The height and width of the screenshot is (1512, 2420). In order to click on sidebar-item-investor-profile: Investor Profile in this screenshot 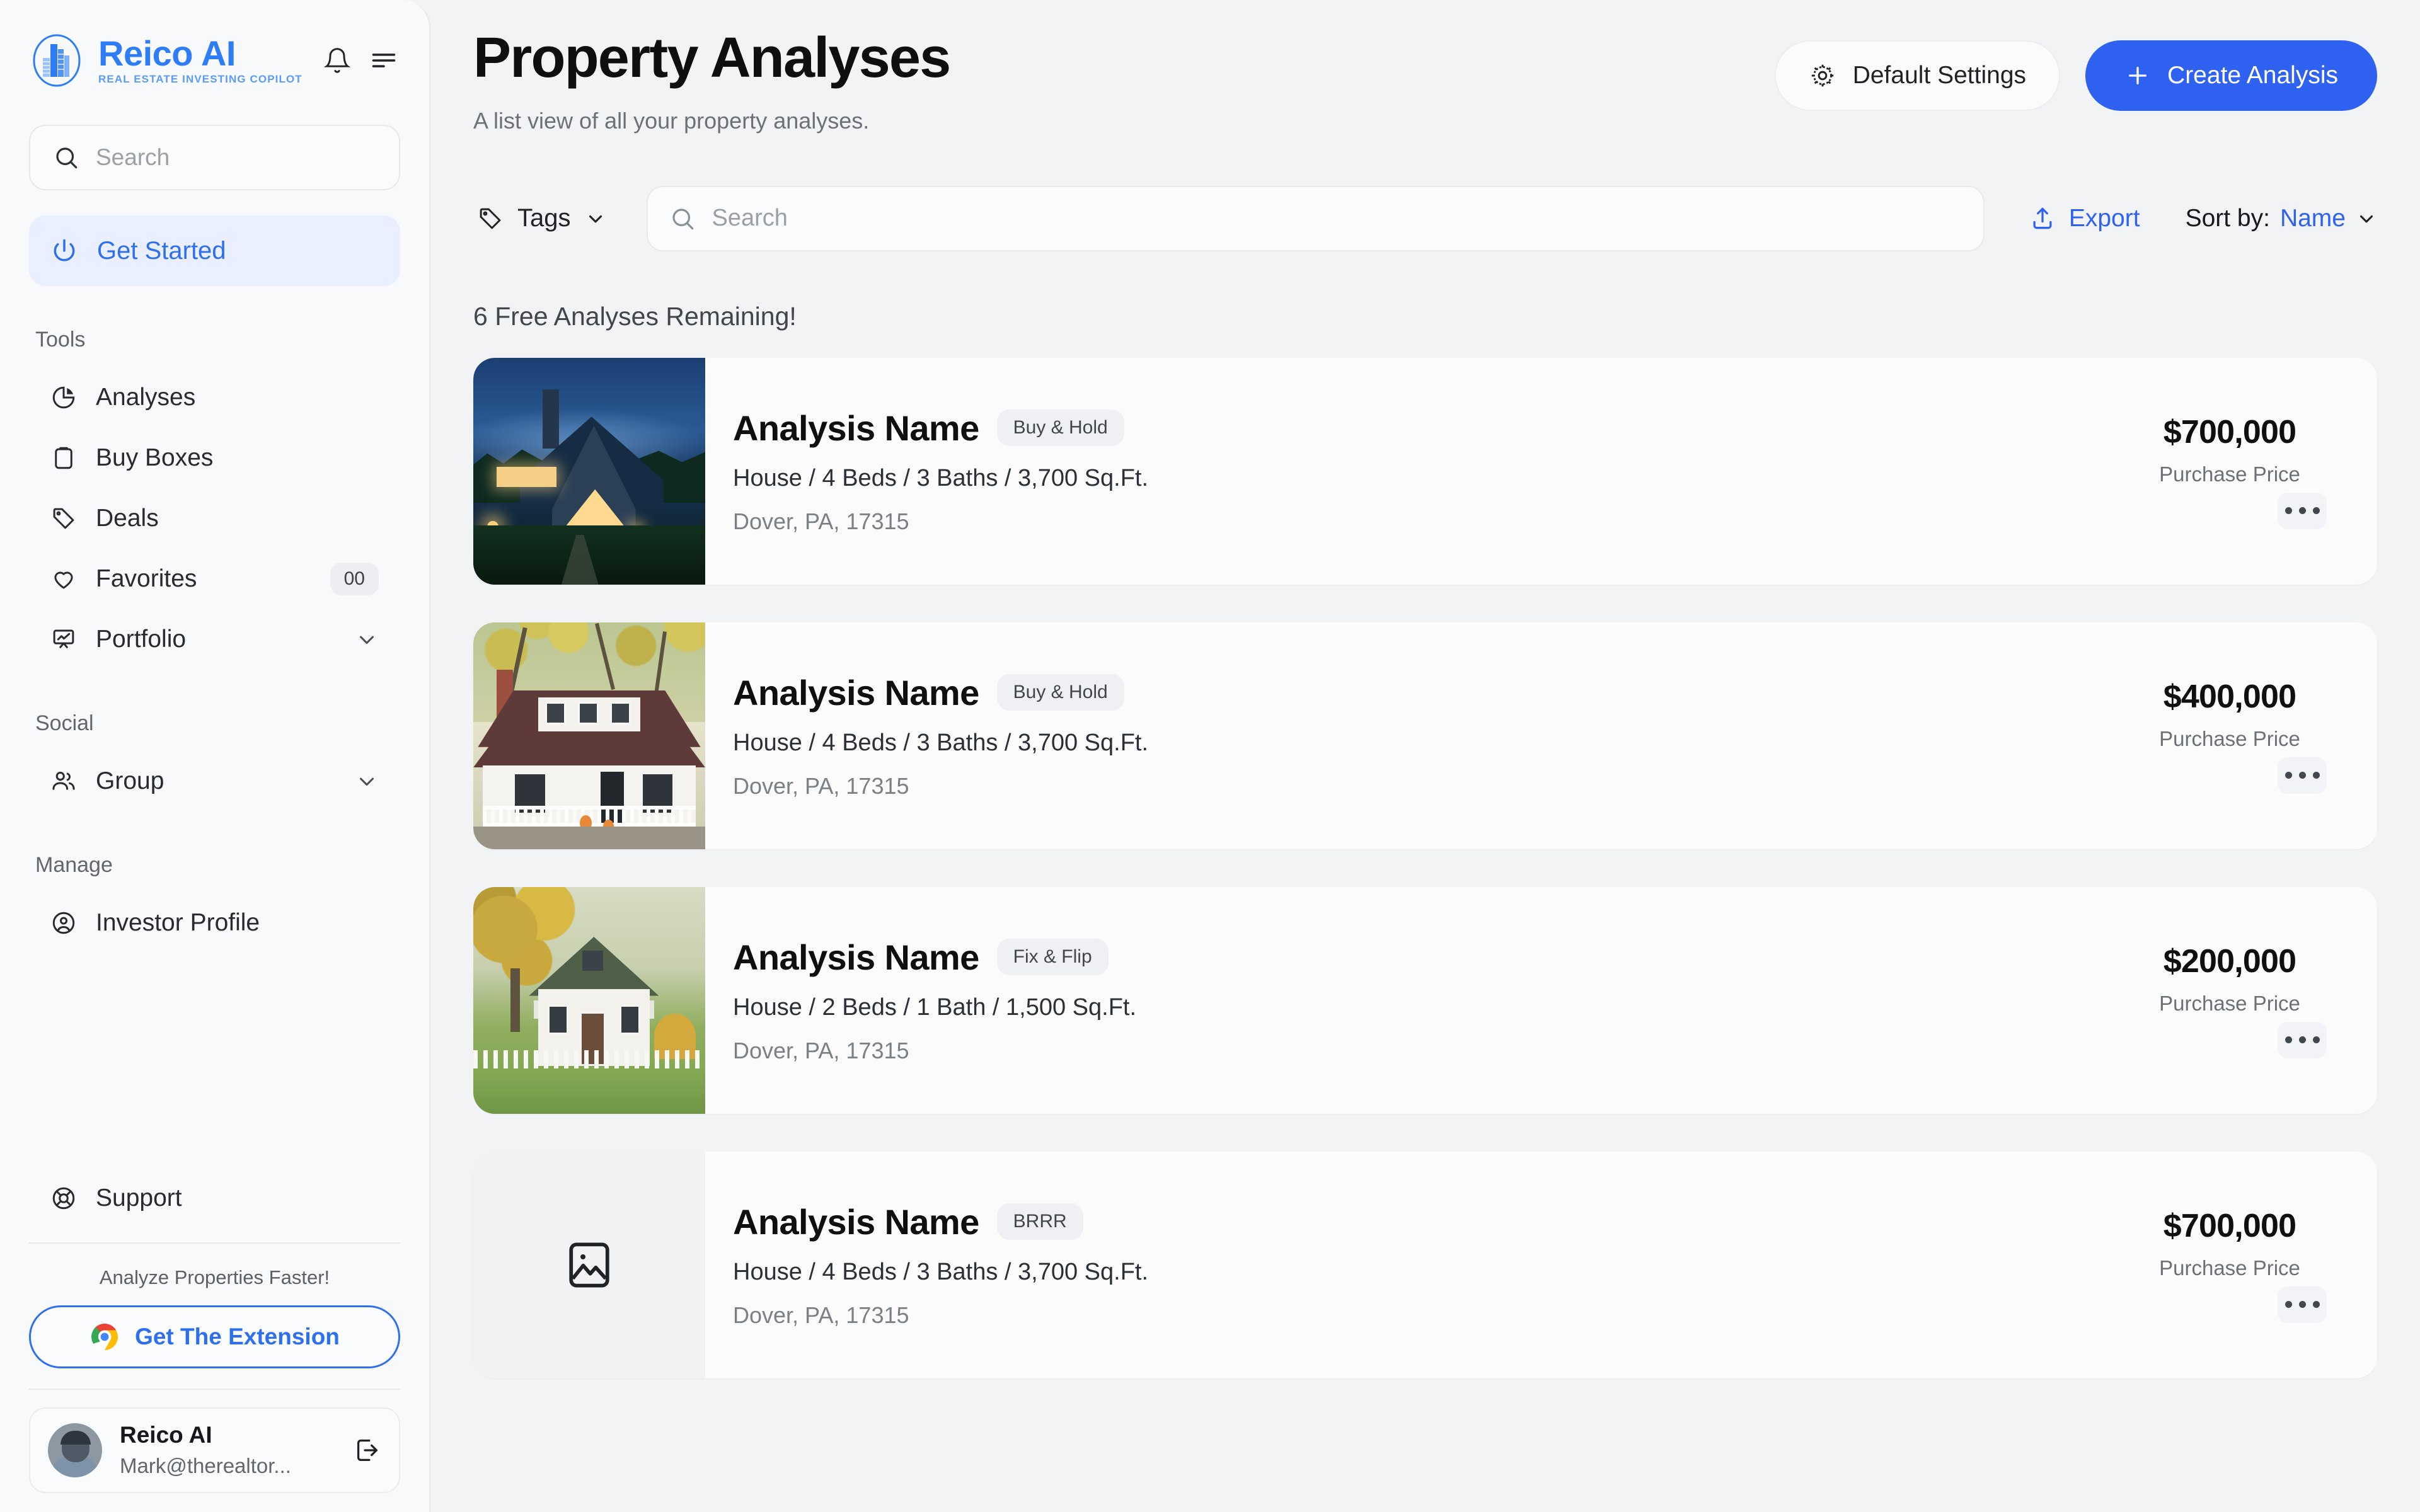, I will do `click(215, 923)`.